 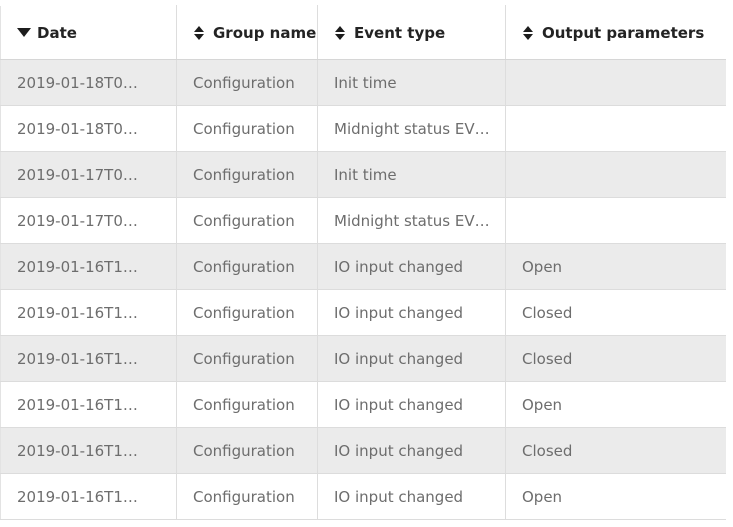 I want to click on column-header-output-parameters: Output parameters, so click(x=615, y=32).